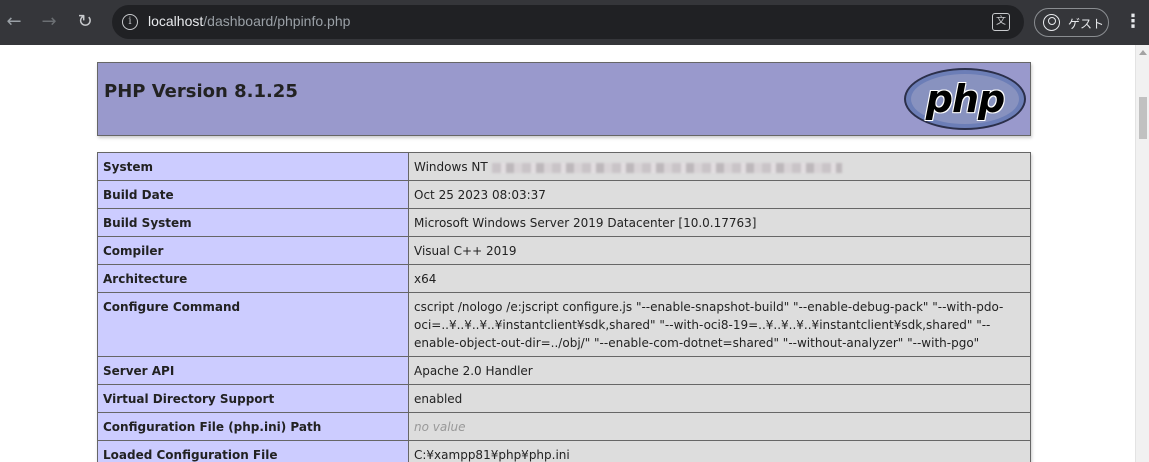  Describe the element at coordinates (719, 370) in the screenshot. I see `row-value: Apache 2.0 Handler` at that location.